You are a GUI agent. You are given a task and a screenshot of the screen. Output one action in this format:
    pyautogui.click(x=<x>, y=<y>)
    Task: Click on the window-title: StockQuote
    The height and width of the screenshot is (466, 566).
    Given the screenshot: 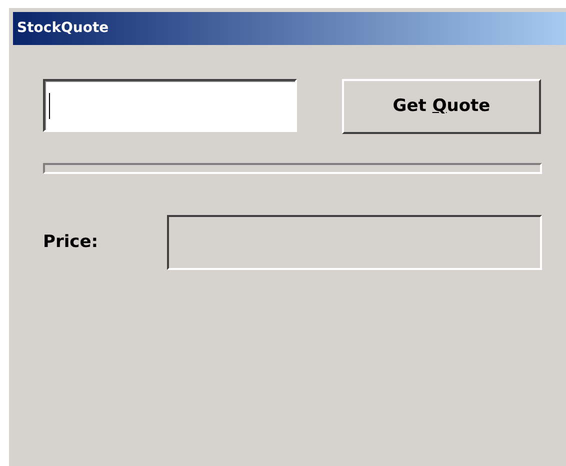 What is the action you would take?
    pyautogui.click(x=289, y=28)
    